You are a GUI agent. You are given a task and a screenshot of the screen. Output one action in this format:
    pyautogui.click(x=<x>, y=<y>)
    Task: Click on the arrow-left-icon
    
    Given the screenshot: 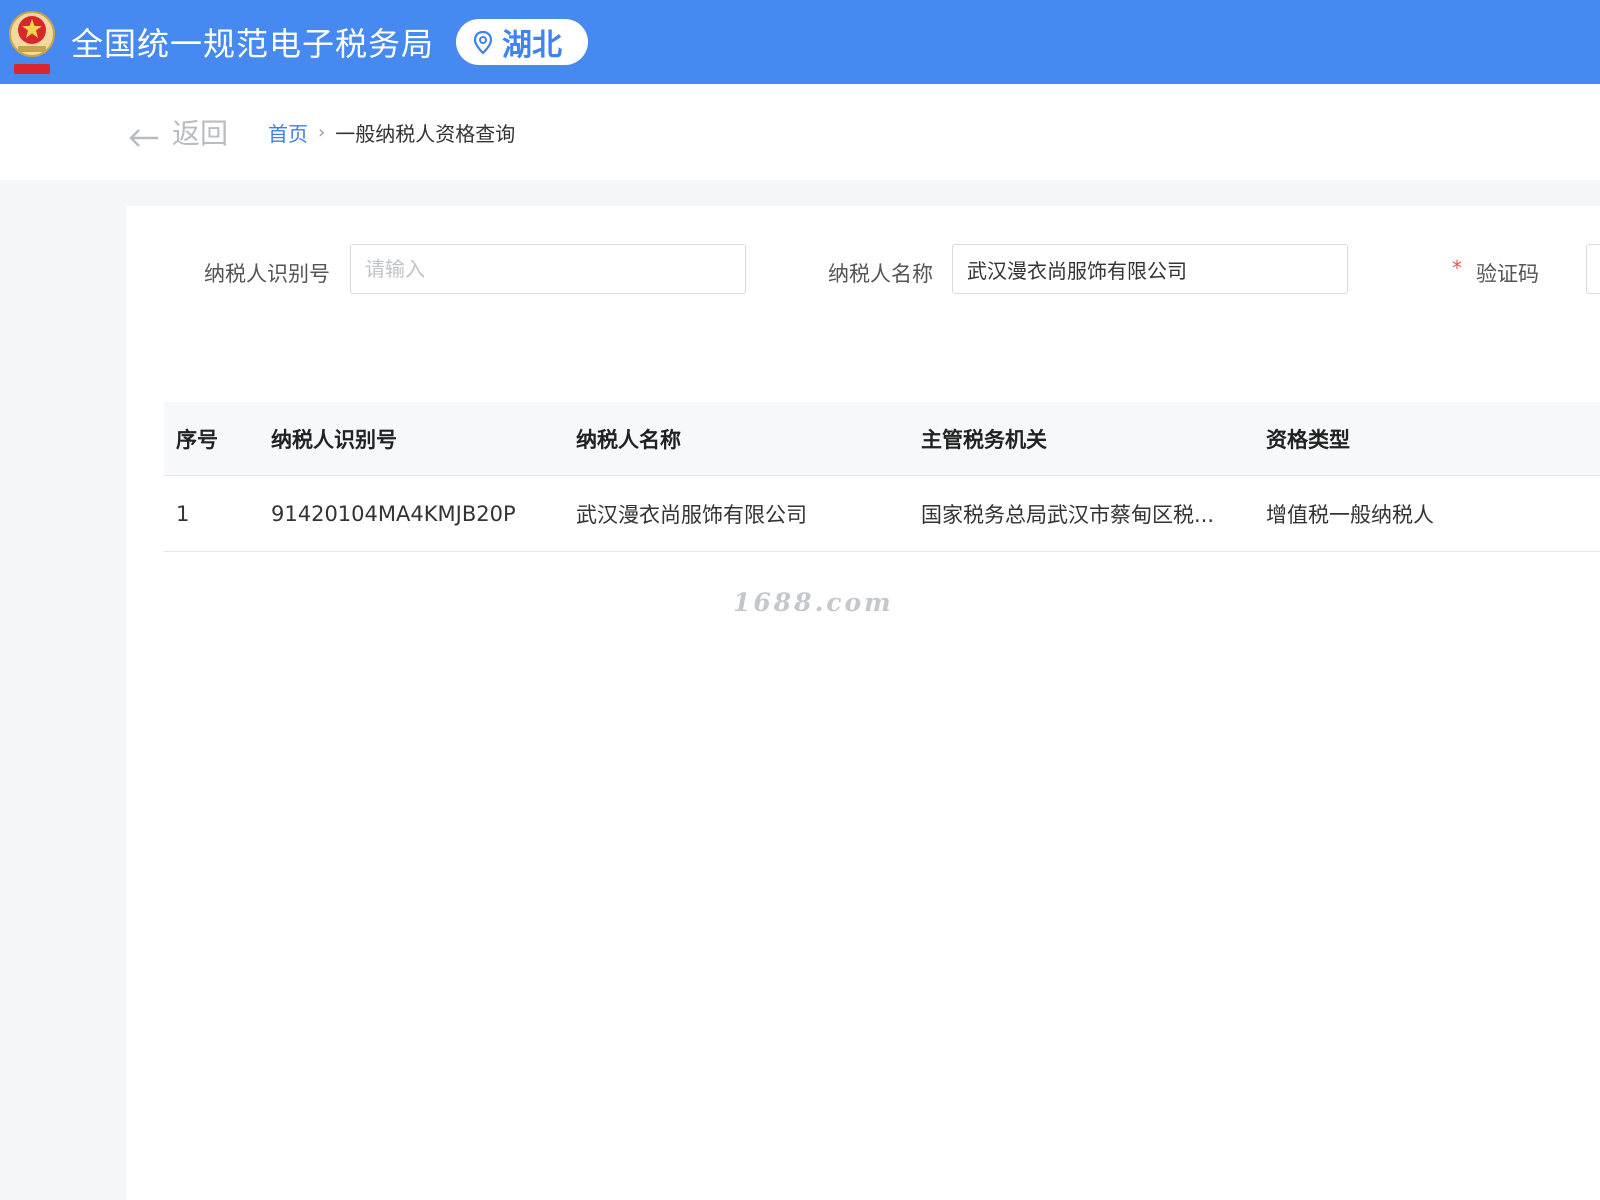 What is the action you would take?
    pyautogui.click(x=144, y=134)
    